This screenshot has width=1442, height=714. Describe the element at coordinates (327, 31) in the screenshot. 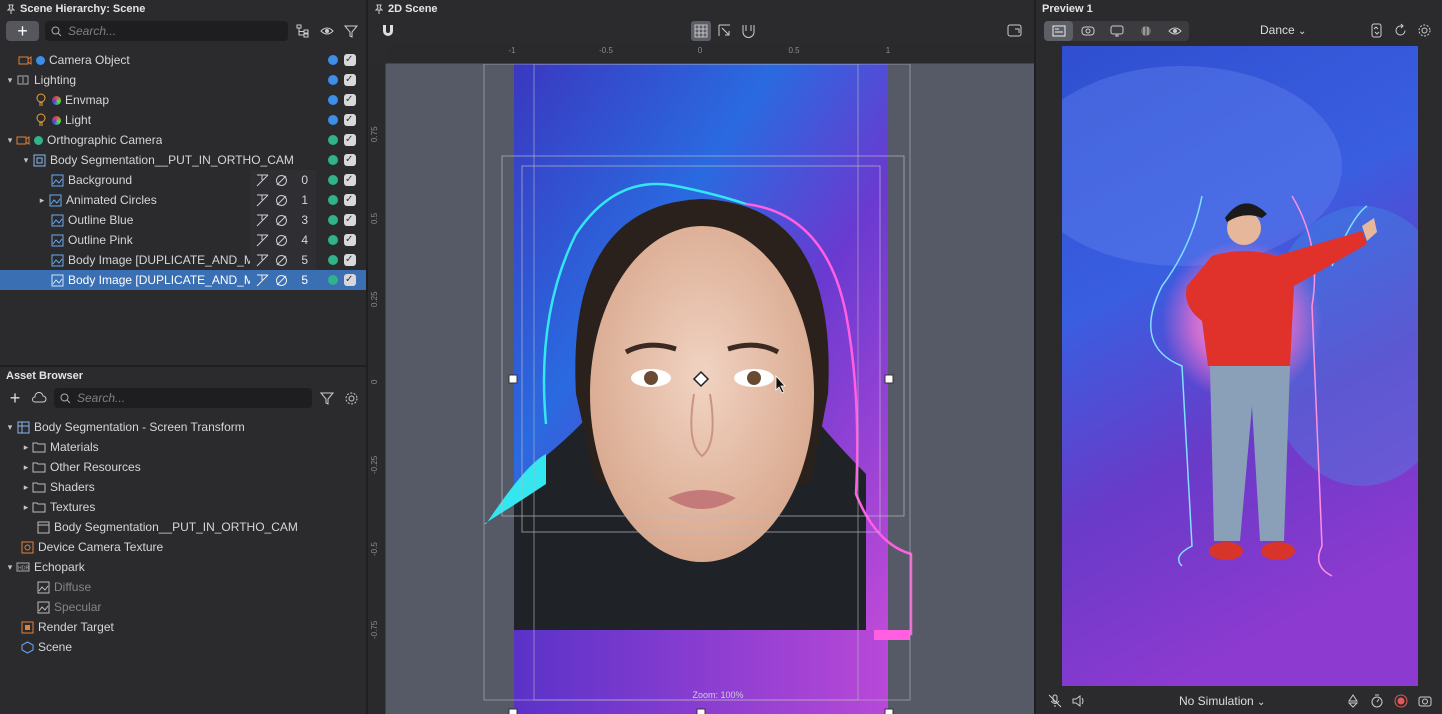

I see `eye-icon` at that location.